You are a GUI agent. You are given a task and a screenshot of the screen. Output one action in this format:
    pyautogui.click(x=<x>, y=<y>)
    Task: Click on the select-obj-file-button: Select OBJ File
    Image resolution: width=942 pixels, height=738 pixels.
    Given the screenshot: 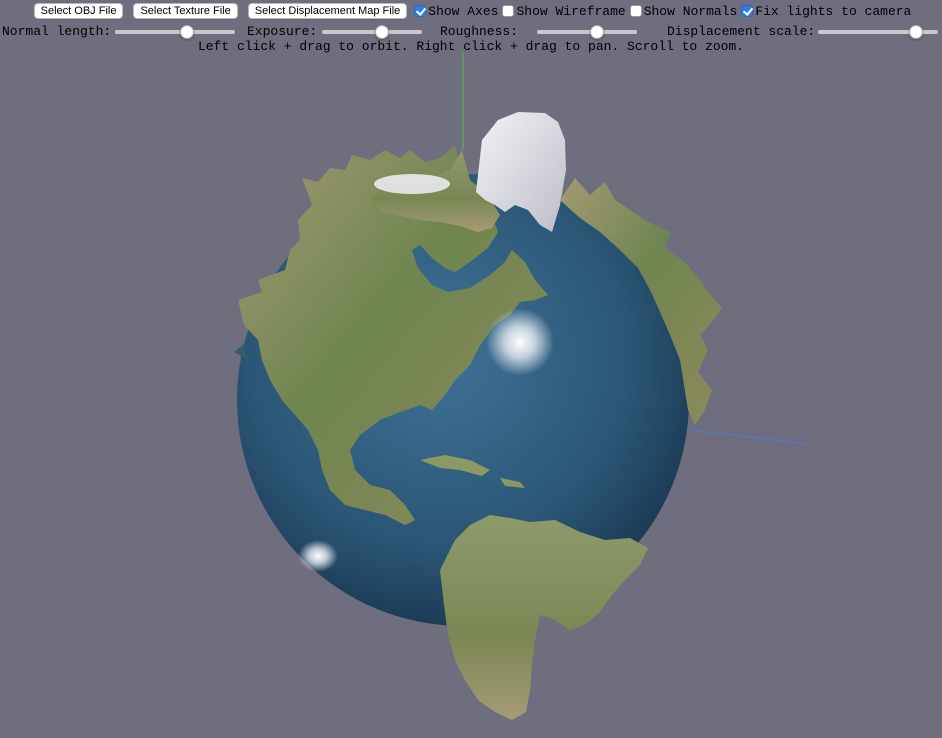 What is the action you would take?
    pyautogui.click(x=78, y=11)
    